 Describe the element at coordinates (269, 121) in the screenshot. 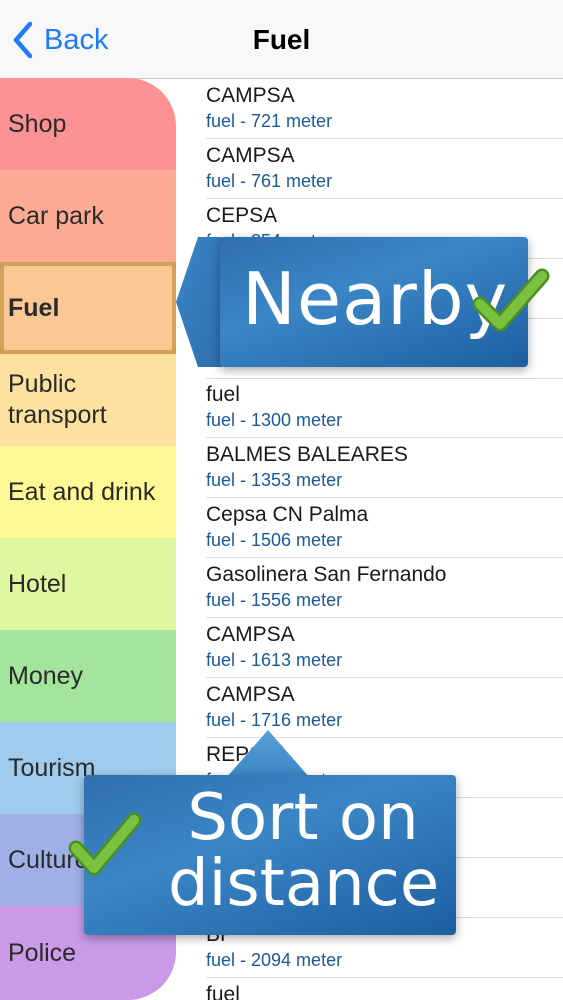

I see `list-item-distance: fuel - 721 meter` at that location.